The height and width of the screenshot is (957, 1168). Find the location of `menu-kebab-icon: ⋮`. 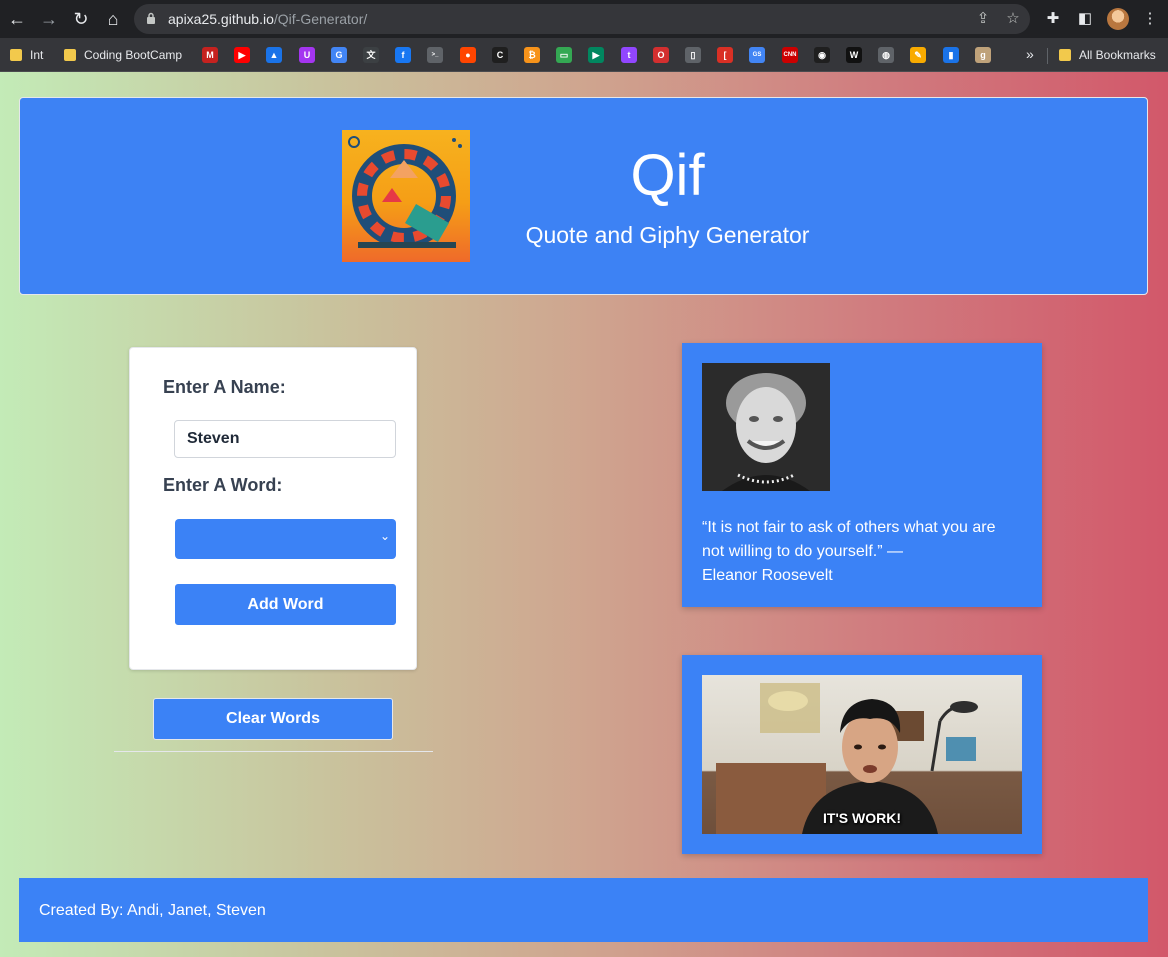

menu-kebab-icon: ⋮ is located at coordinates (1150, 19).